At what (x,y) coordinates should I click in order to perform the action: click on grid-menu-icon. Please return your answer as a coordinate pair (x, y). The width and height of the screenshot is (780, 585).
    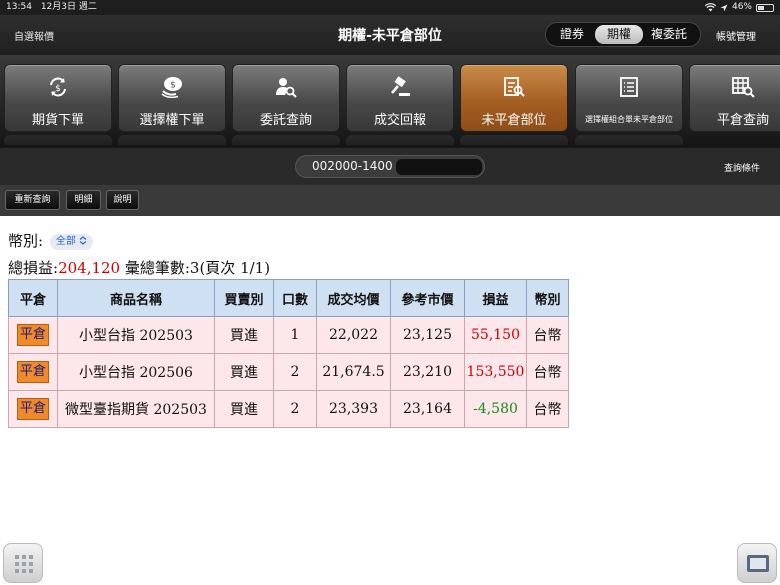
    Looking at the image, I should click on (24, 564).